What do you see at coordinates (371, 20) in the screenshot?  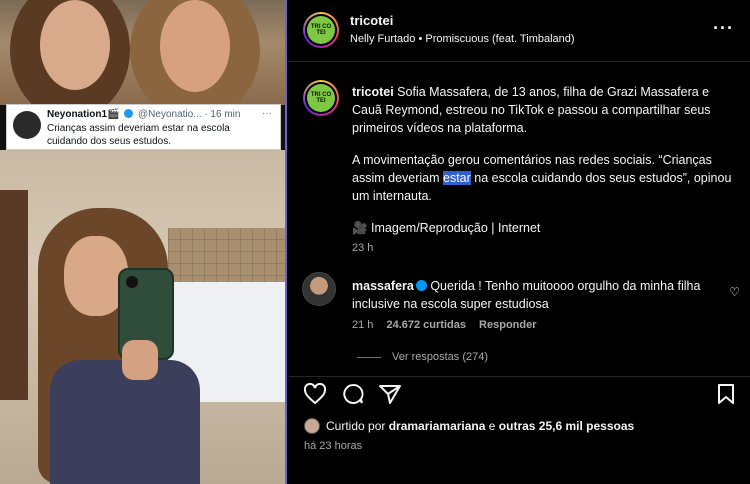 I see `header-username: tricotei` at bounding box center [371, 20].